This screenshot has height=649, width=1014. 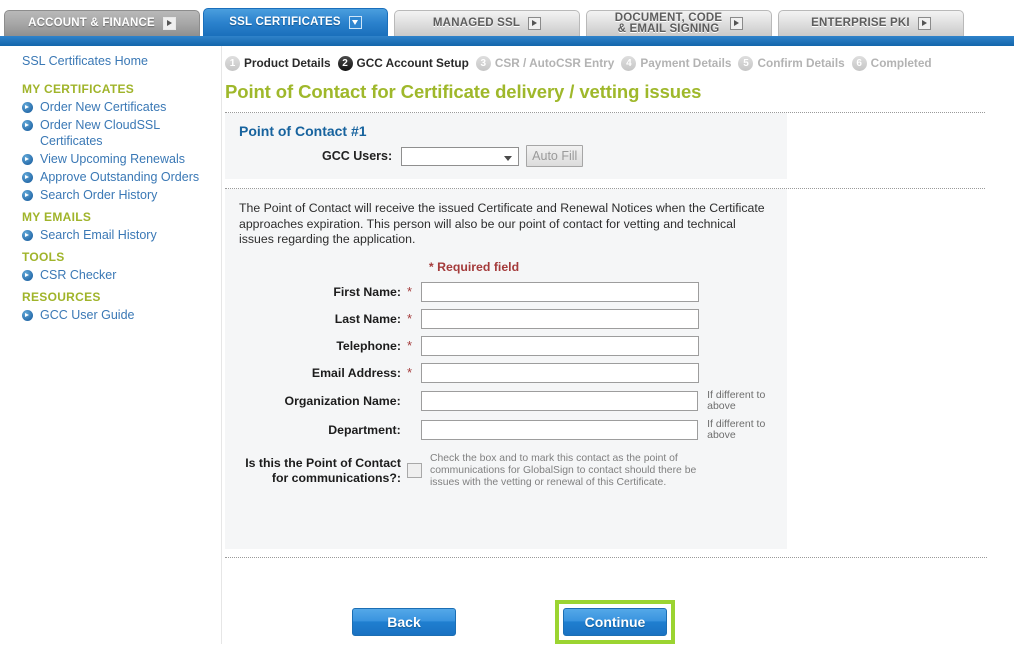 What do you see at coordinates (478, 266) in the screenshot?
I see `required-field-note-label: Required field` at bounding box center [478, 266].